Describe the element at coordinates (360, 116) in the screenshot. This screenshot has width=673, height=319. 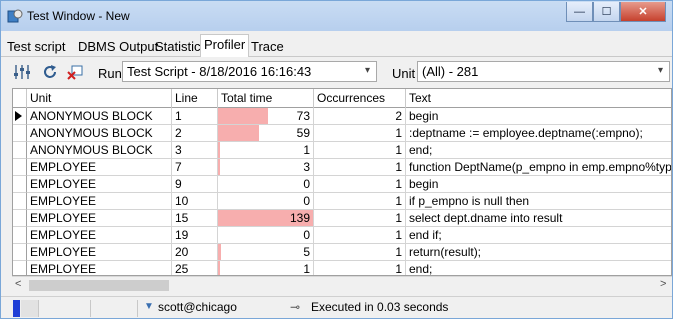
I see `cell-occurrences: 2` at that location.